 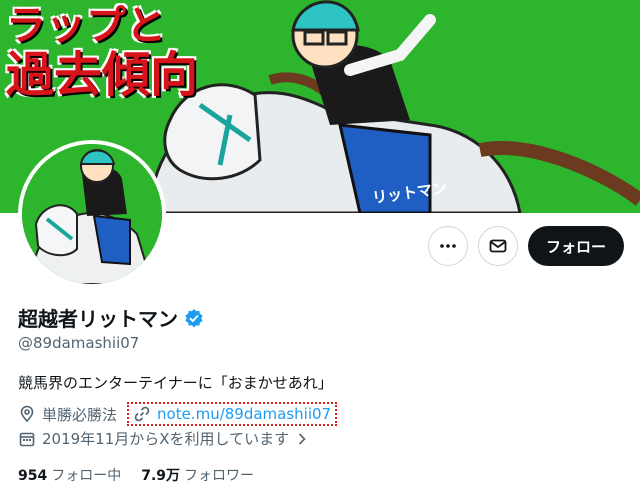 What do you see at coordinates (27, 414) in the screenshot?
I see `location-pin-icon` at bounding box center [27, 414].